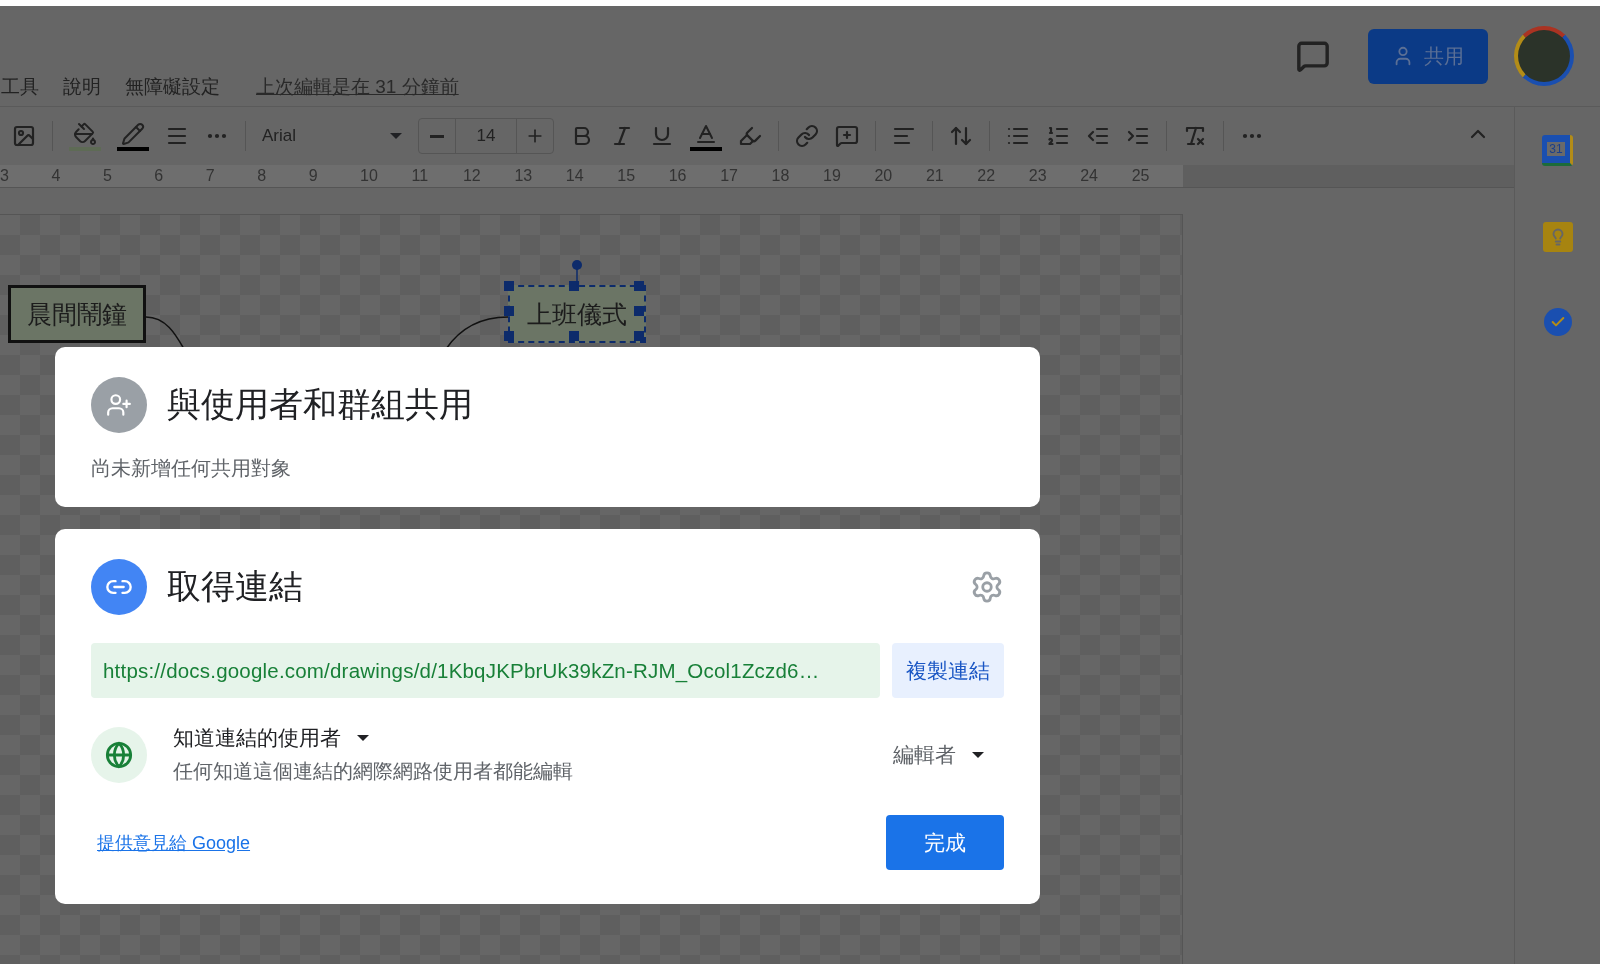 This screenshot has width=1600, height=964. I want to click on fill-color-icon, so click(85, 136).